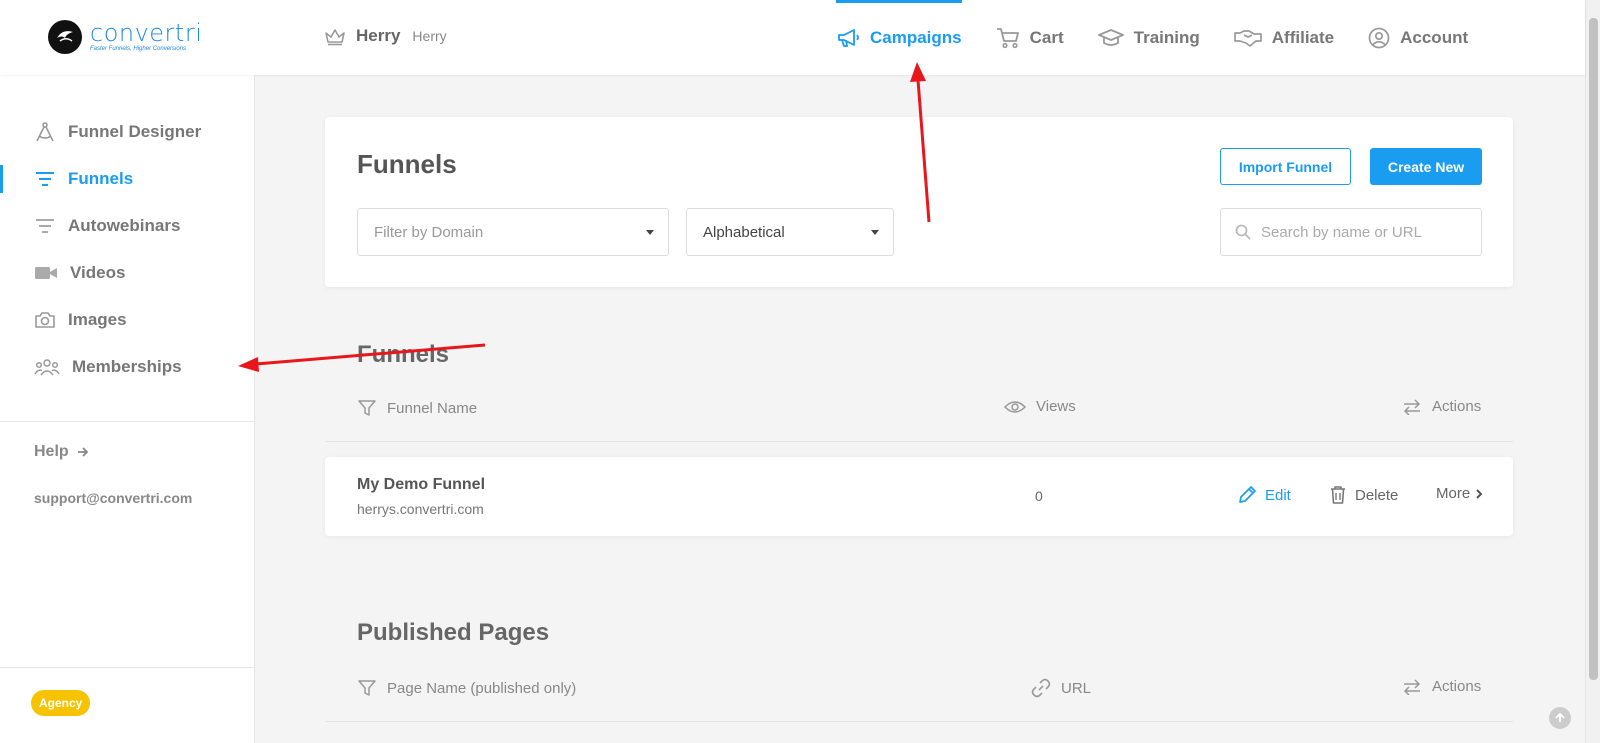  I want to click on link-icon, so click(1041, 688).